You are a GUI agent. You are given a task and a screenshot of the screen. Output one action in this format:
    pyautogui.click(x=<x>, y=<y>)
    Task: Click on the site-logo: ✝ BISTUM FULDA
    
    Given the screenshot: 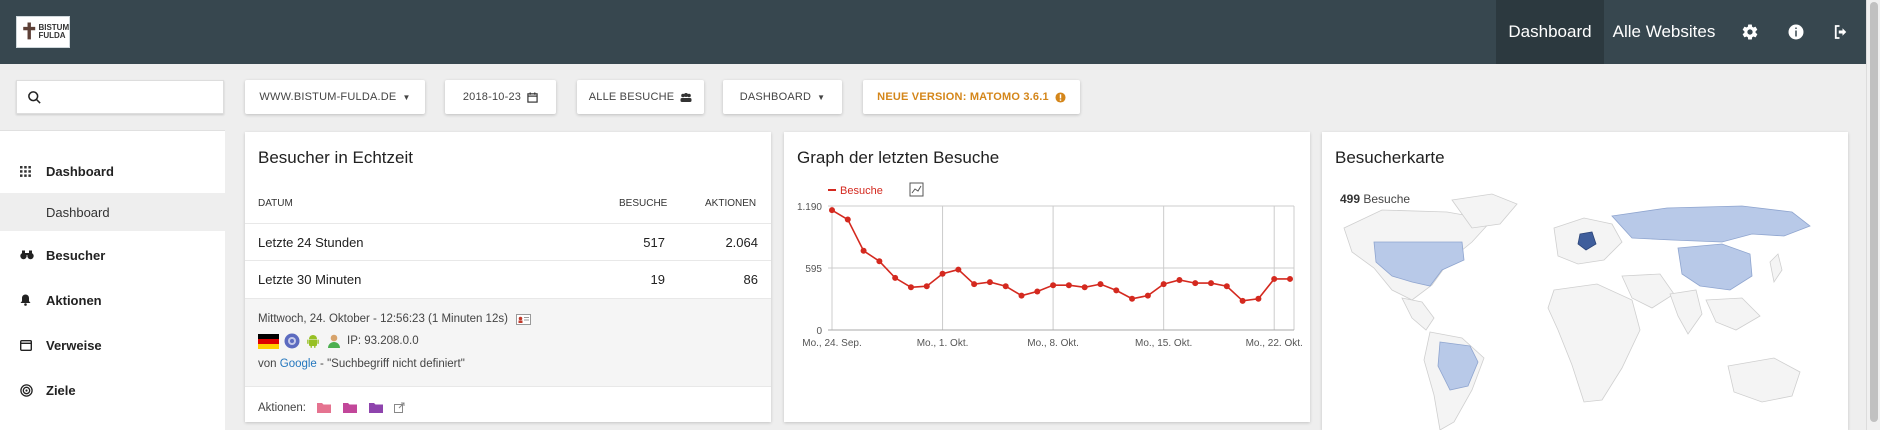 What is the action you would take?
    pyautogui.click(x=43, y=32)
    